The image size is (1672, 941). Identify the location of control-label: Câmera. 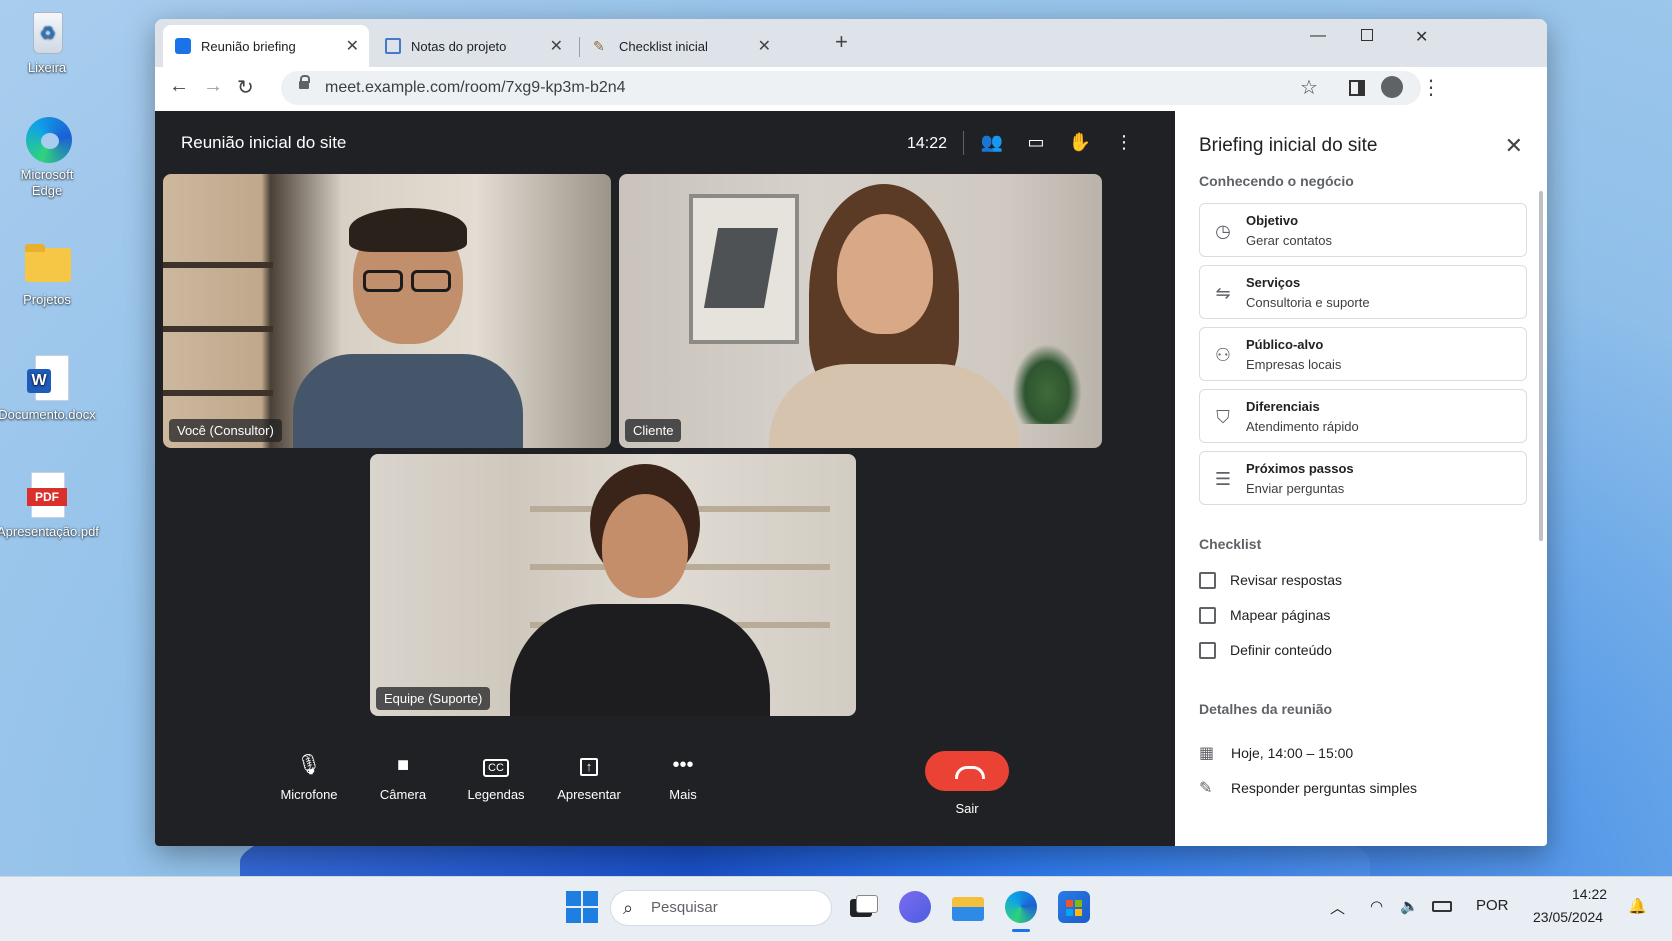
(403, 794).